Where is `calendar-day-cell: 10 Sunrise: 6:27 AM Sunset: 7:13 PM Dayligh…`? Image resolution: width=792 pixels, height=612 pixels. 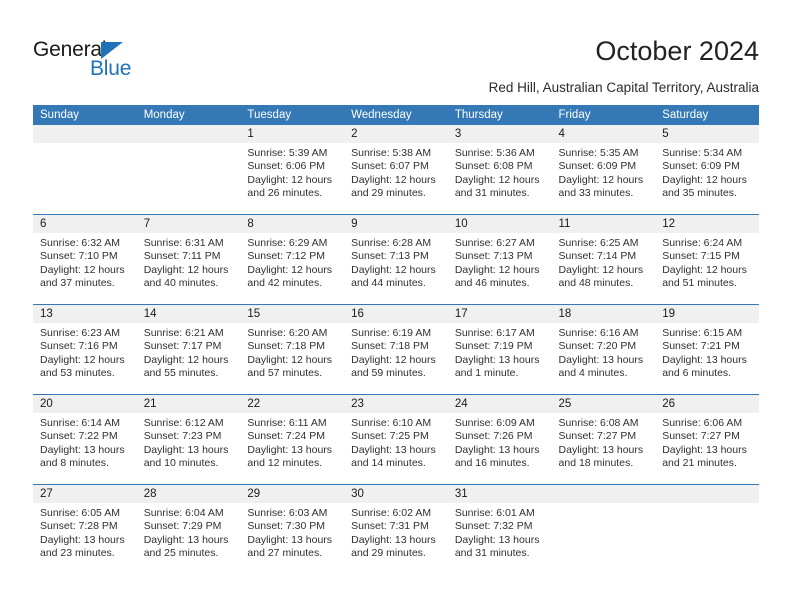
calendar-day-cell: 10 Sunrise: 6:27 AM Sunset: 7:13 PM Dayligh… is located at coordinates (499, 259).